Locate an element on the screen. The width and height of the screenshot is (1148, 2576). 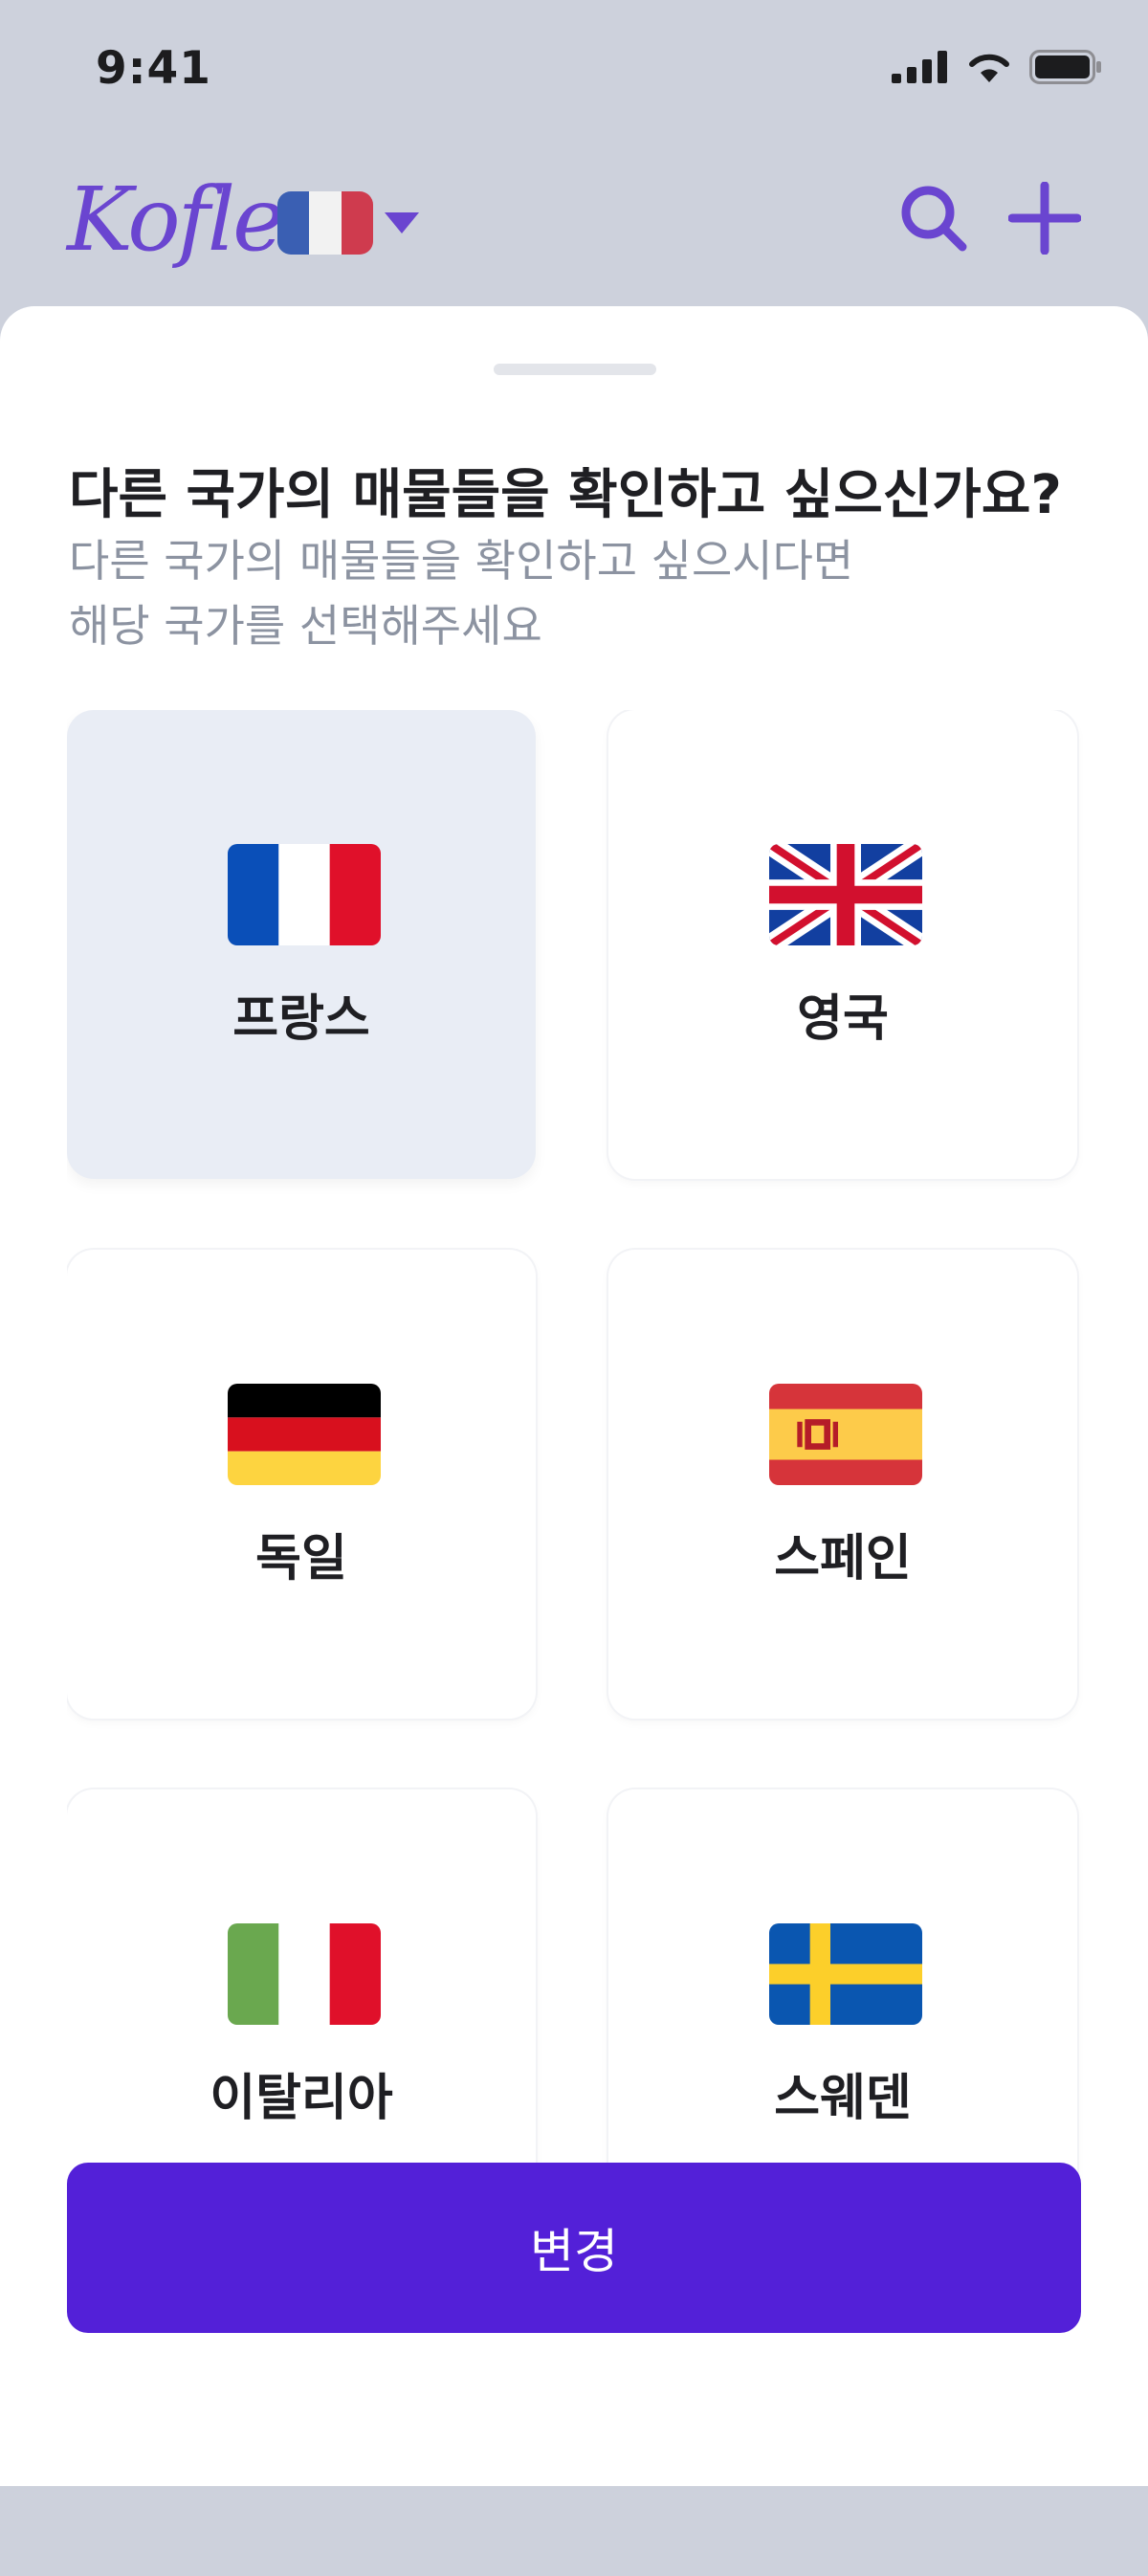
current-country-flag-icon is located at coordinates (325, 223).